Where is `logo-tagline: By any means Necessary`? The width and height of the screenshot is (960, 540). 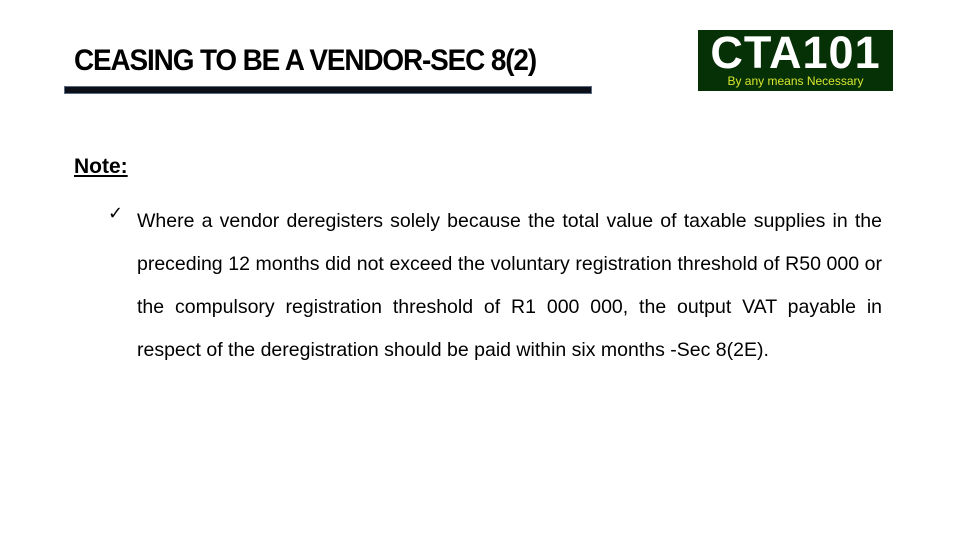 logo-tagline: By any means Necessary is located at coordinates (795, 81).